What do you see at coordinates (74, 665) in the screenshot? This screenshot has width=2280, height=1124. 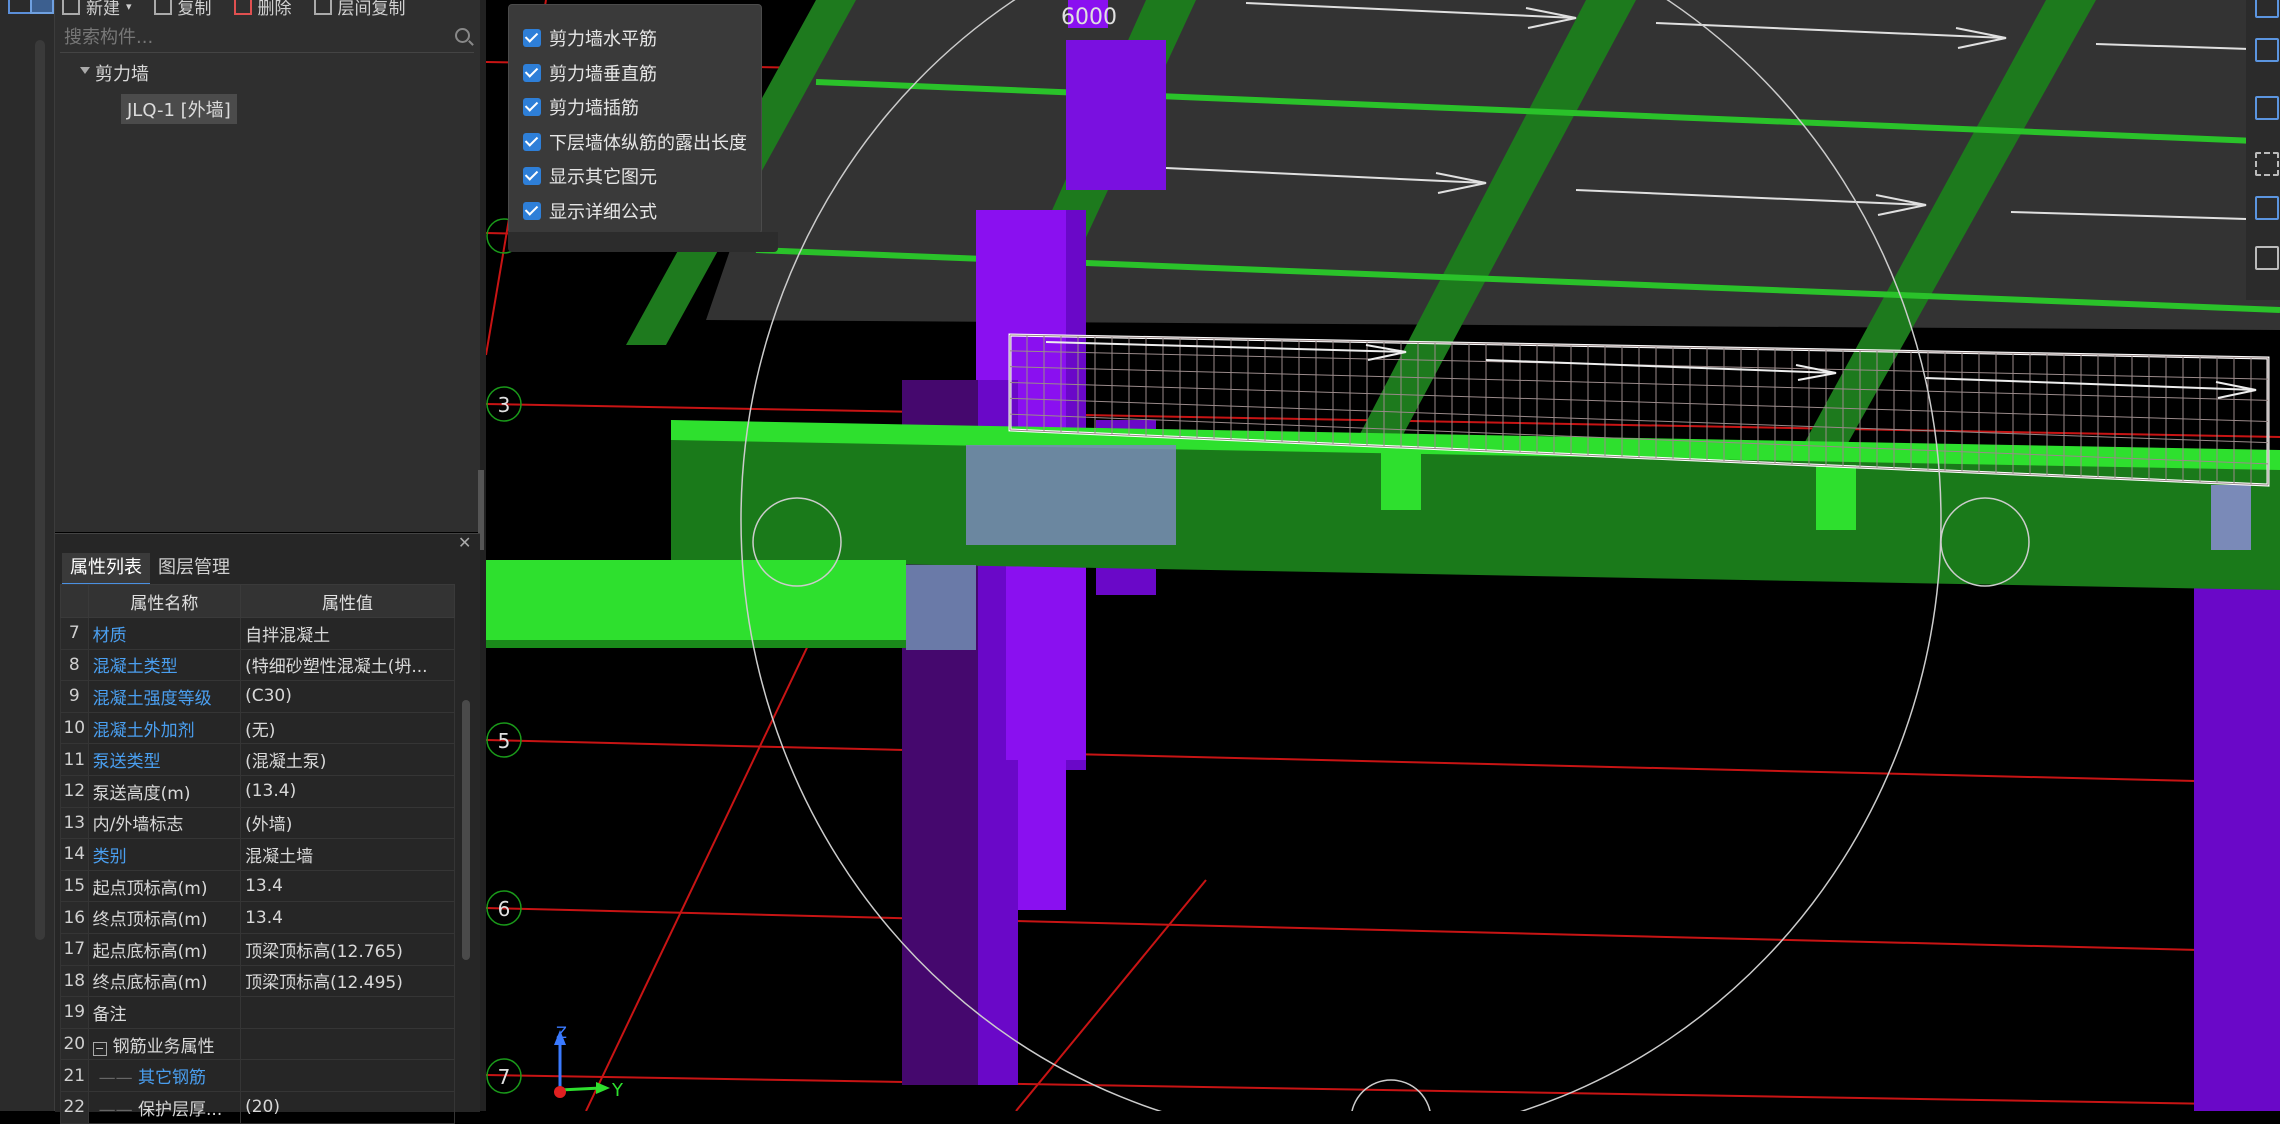 I see `row-number: 8` at bounding box center [74, 665].